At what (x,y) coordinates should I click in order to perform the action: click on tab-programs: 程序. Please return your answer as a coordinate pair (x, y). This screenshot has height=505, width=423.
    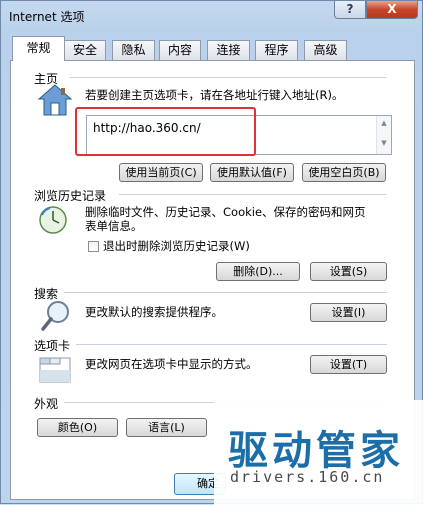
    Looking at the image, I should click on (276, 50).